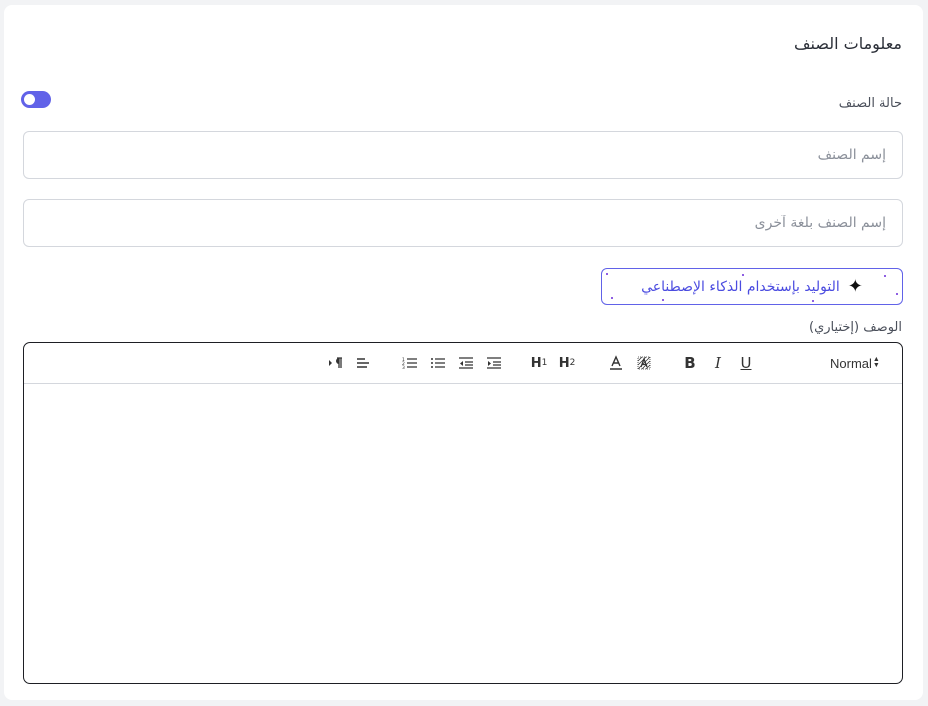 The height and width of the screenshot is (706, 928). I want to click on underline-button: U, so click(746, 363).